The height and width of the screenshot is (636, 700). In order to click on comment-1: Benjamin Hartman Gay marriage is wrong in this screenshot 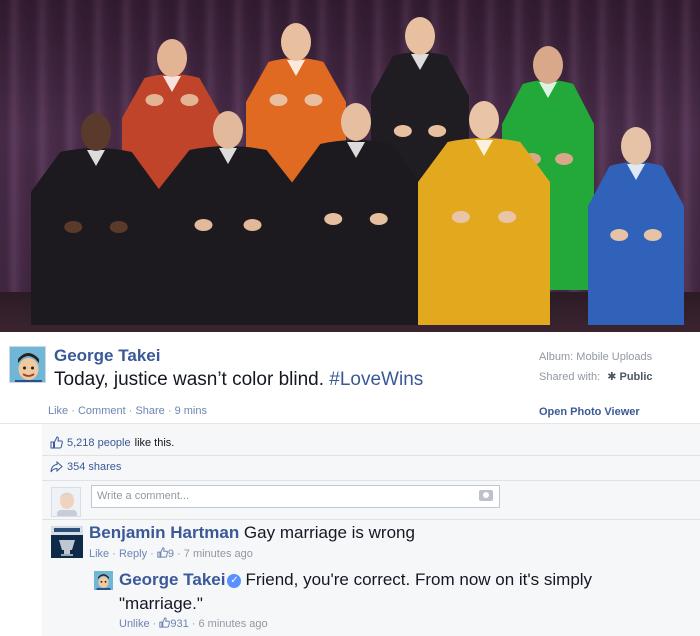, I will do `click(252, 533)`.